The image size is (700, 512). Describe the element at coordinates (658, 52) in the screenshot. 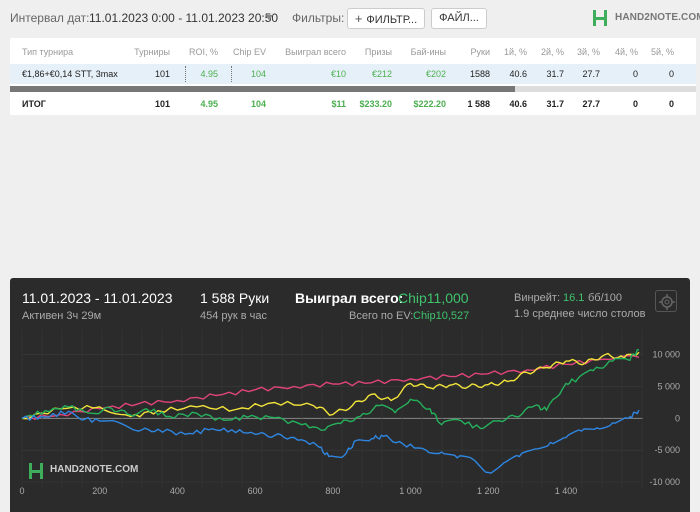

I see `column-header: 5й, %` at that location.